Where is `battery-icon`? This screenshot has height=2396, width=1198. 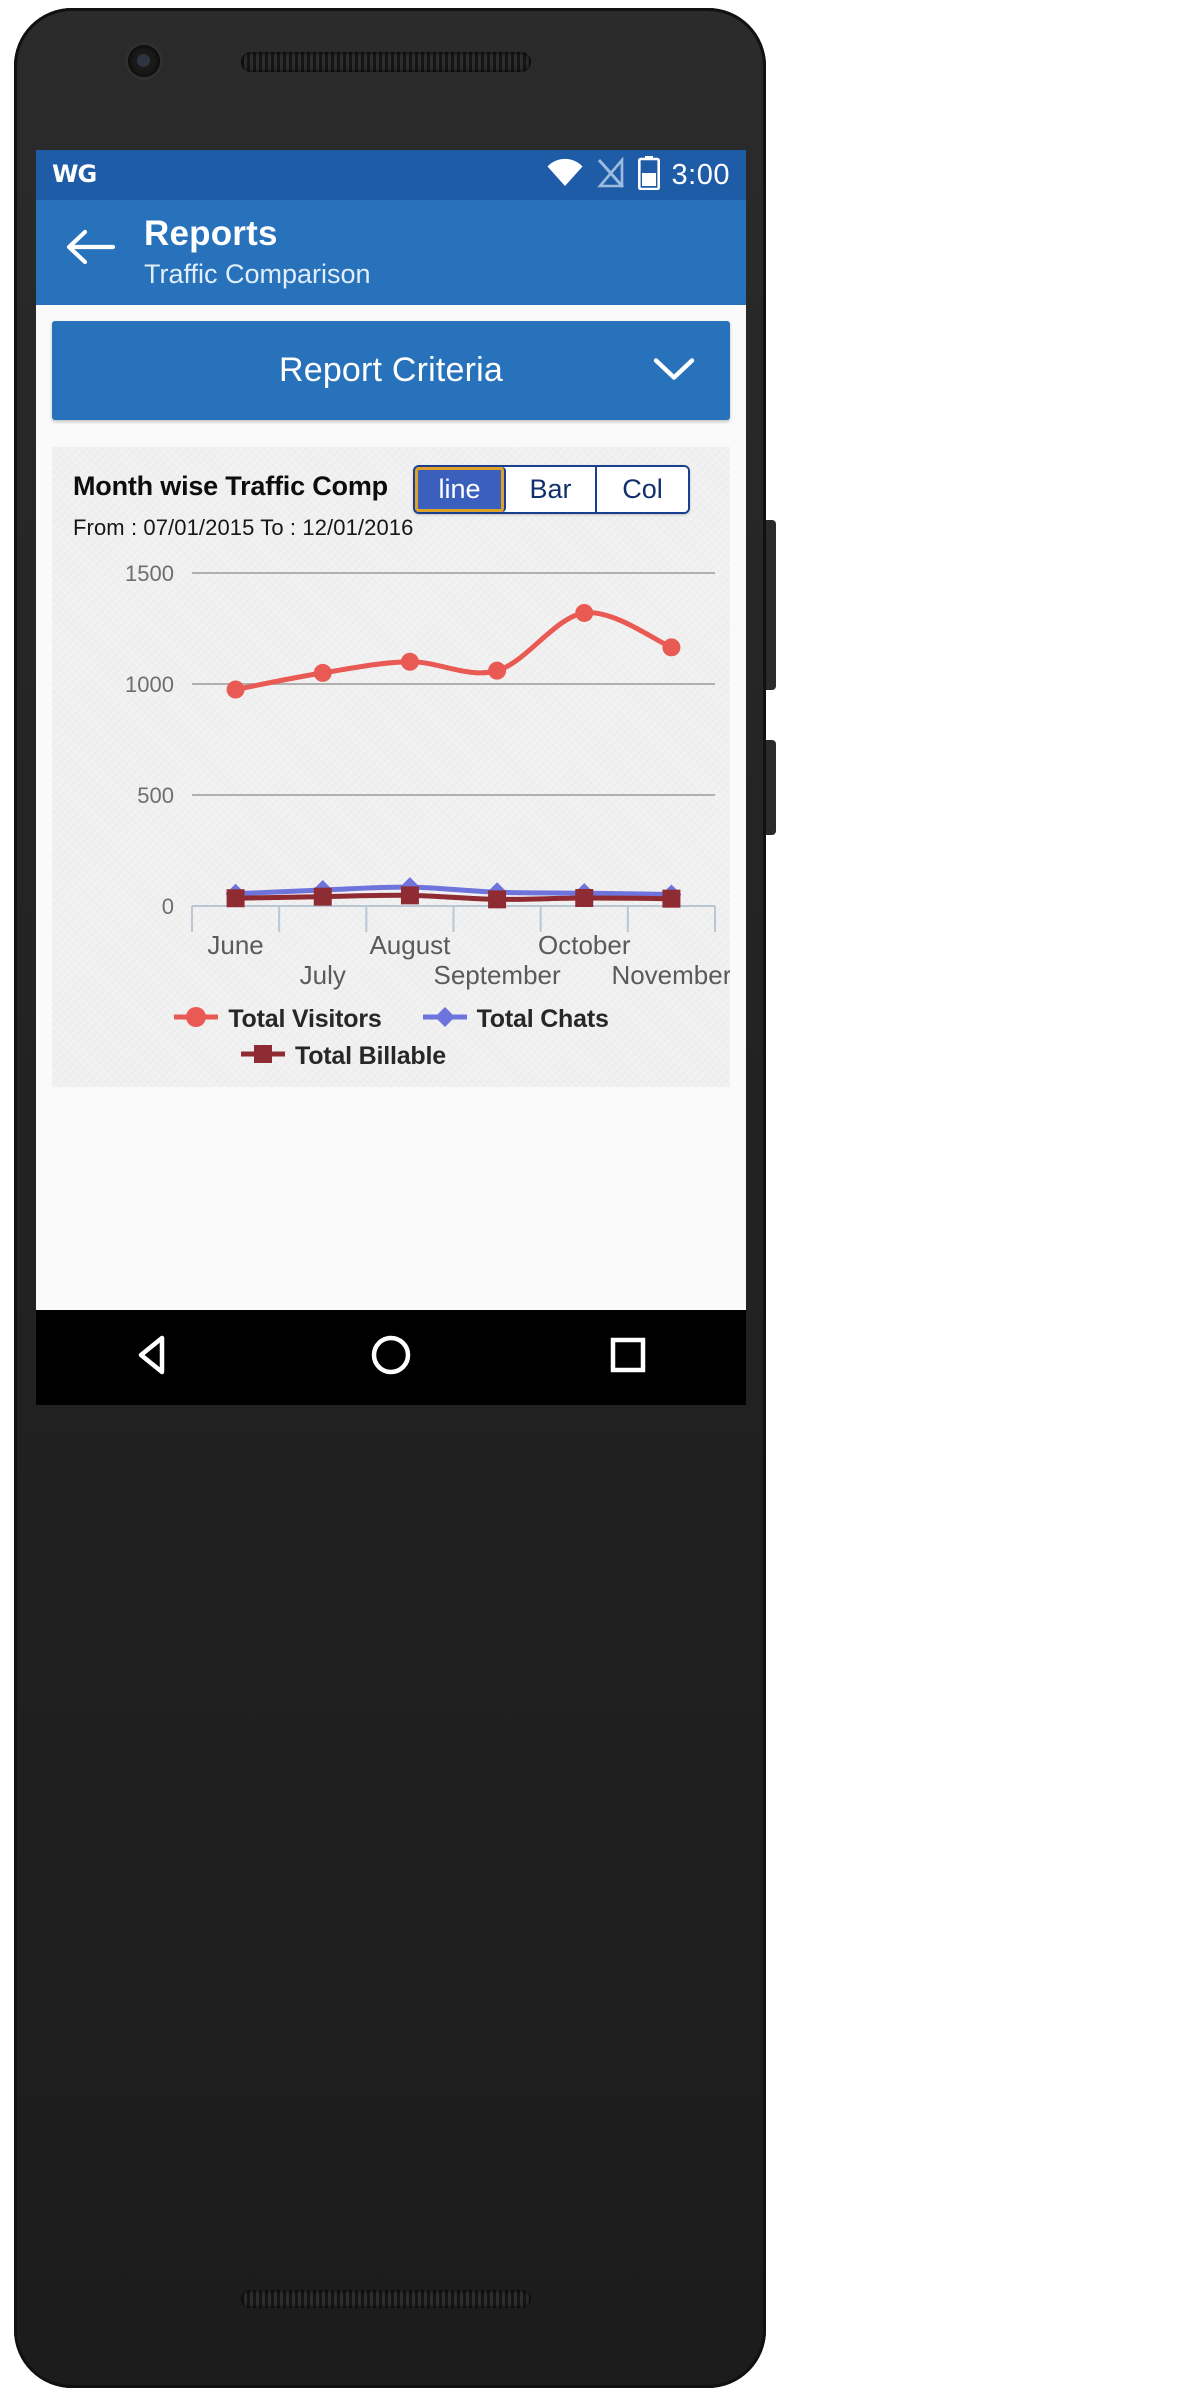 battery-icon is located at coordinates (648, 175).